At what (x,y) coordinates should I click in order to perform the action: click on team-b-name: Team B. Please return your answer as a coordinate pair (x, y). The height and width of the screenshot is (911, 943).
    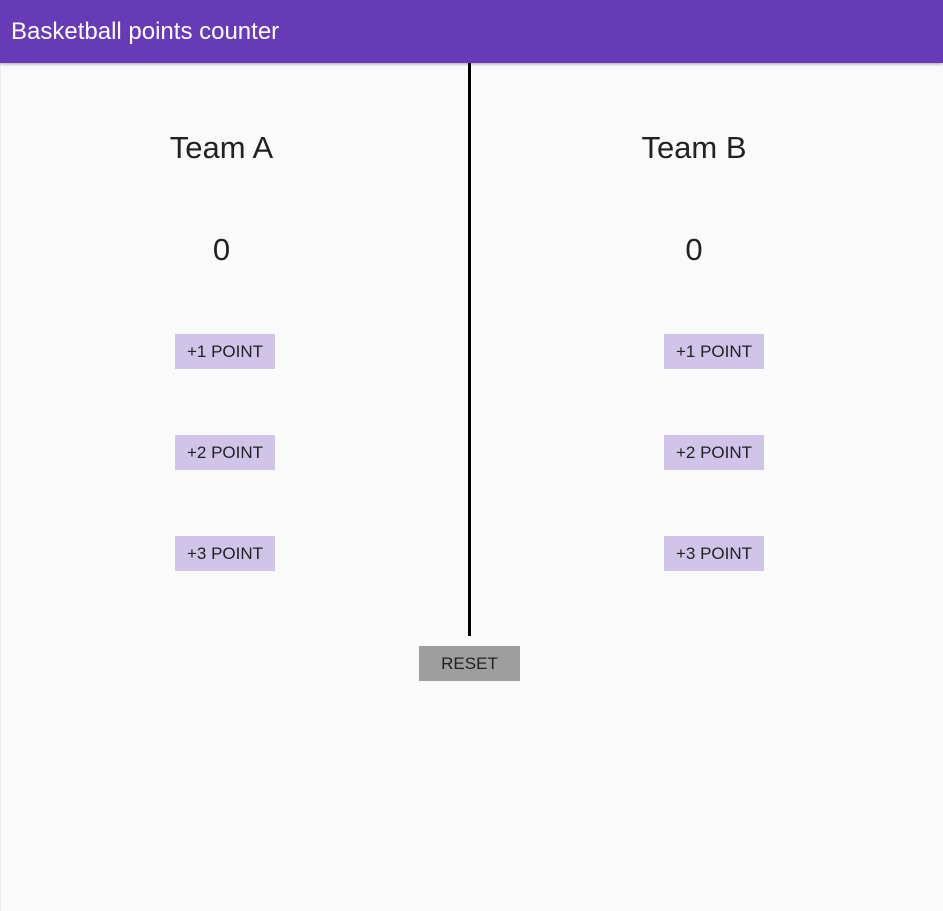
    Looking at the image, I should click on (694, 147).